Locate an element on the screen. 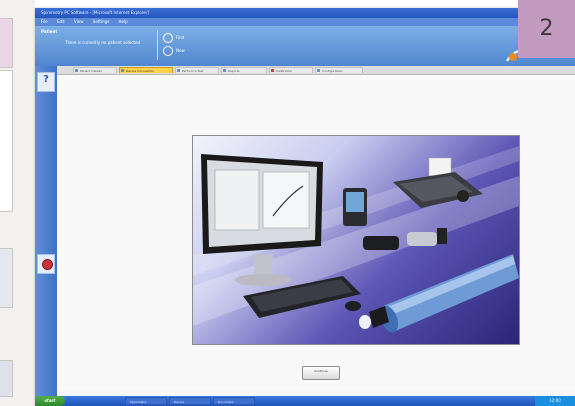  tools-button is located at coordinates (46, 264).